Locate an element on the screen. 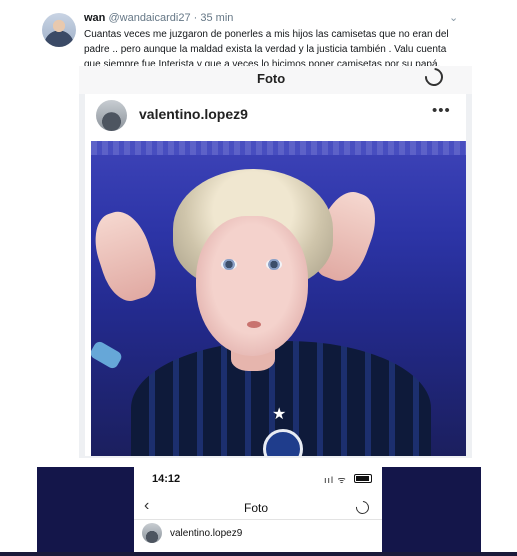 This screenshot has height=556, width=517. tweet-author-handle: @wandaicardi27 is located at coordinates (149, 18).